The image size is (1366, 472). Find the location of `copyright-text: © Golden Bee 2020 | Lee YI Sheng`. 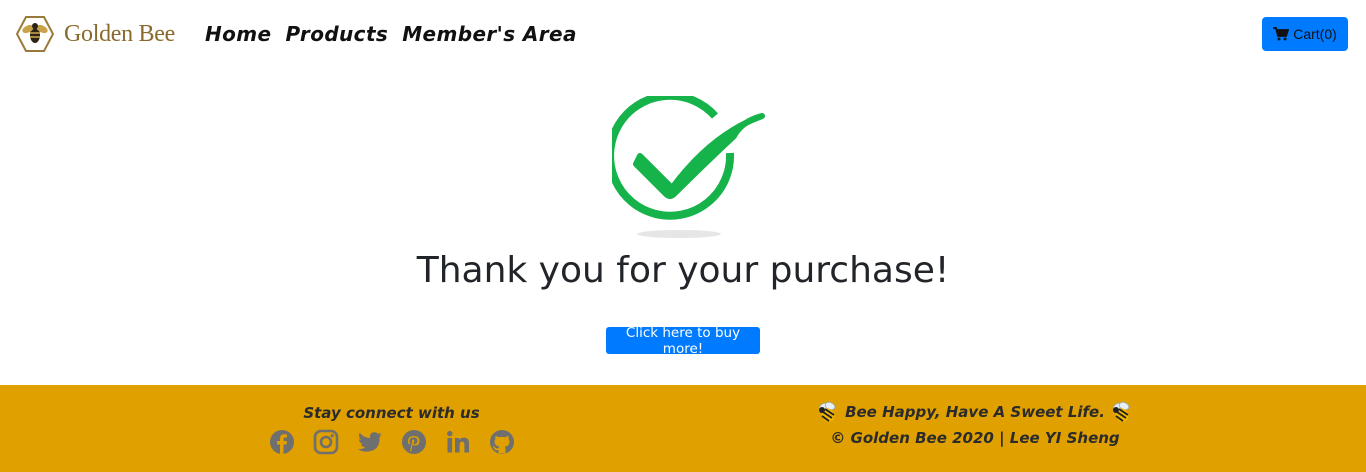

copyright-text: © Golden Bee 2020 | Lee YI Sheng is located at coordinates (975, 438).